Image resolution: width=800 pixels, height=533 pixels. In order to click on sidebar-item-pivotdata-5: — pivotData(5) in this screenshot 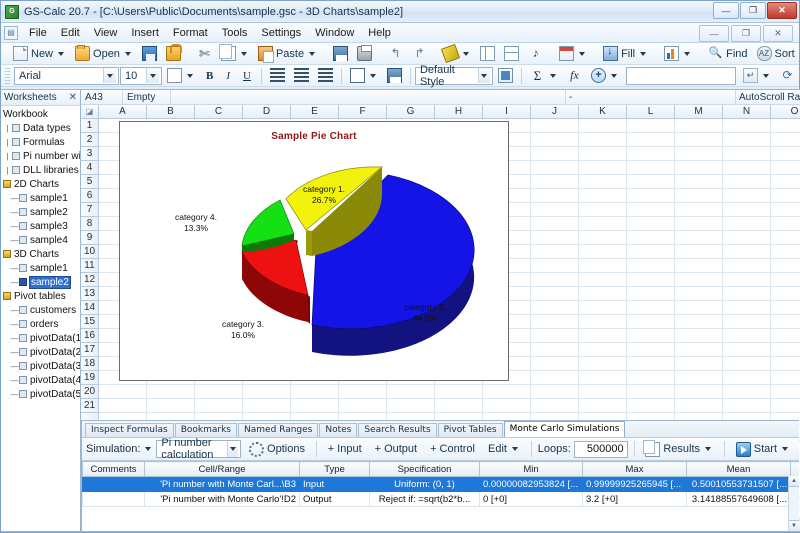, I will do `click(41, 394)`.